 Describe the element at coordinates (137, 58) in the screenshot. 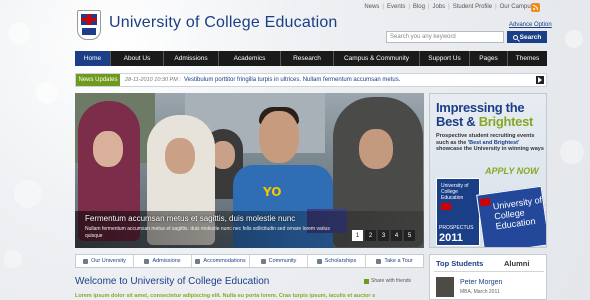

I see `nav-item-about-us: About Us` at that location.